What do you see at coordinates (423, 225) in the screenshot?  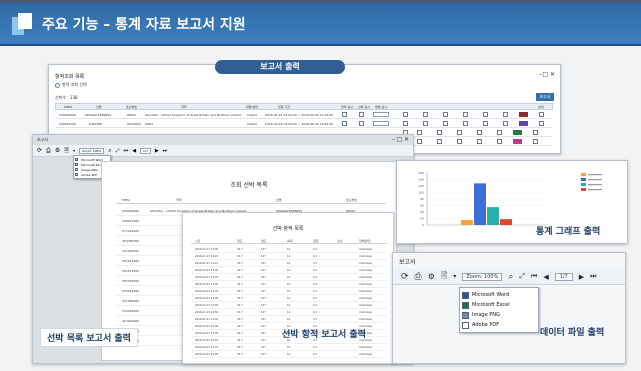 I see `y-tick-label: 0` at bounding box center [423, 225].